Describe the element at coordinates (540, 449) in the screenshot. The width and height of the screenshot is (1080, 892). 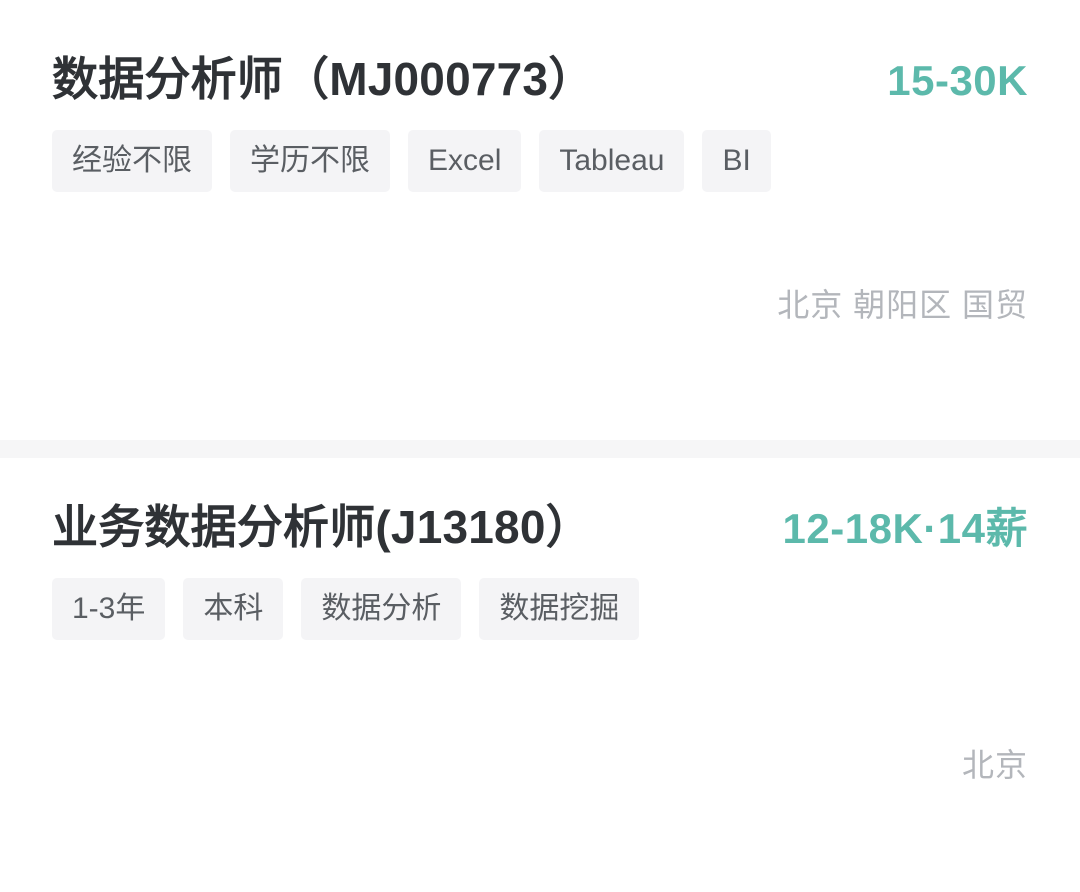
I see `card-divider` at that location.